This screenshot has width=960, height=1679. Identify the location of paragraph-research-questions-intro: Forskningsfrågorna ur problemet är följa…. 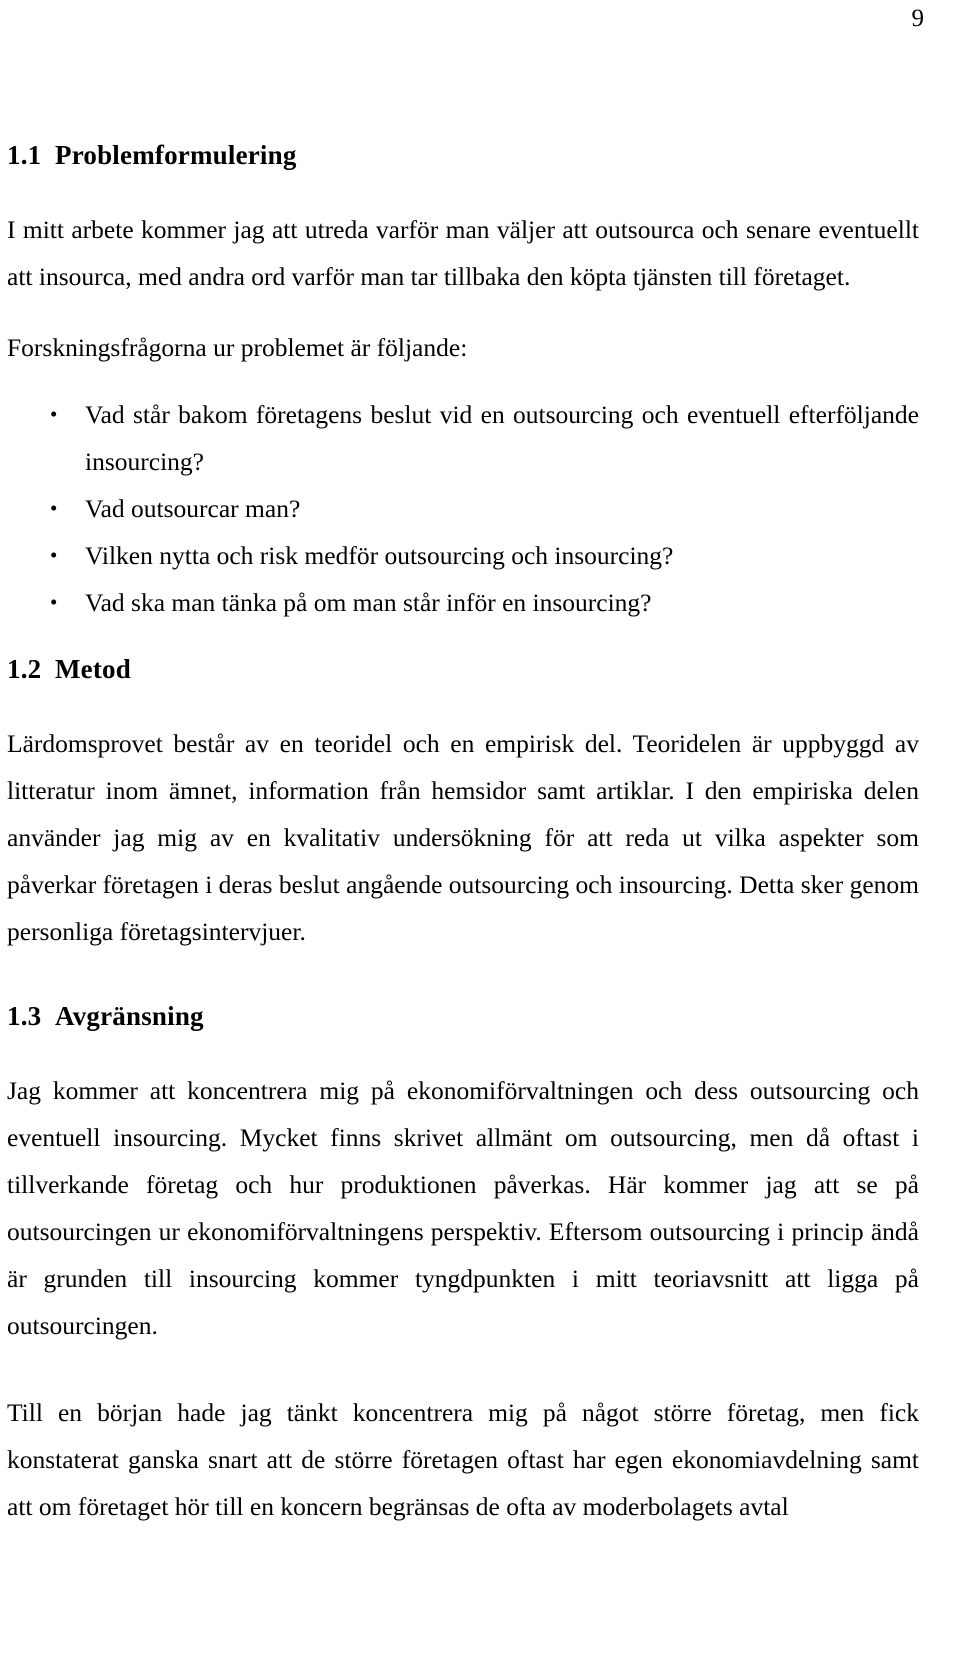
(237, 347).